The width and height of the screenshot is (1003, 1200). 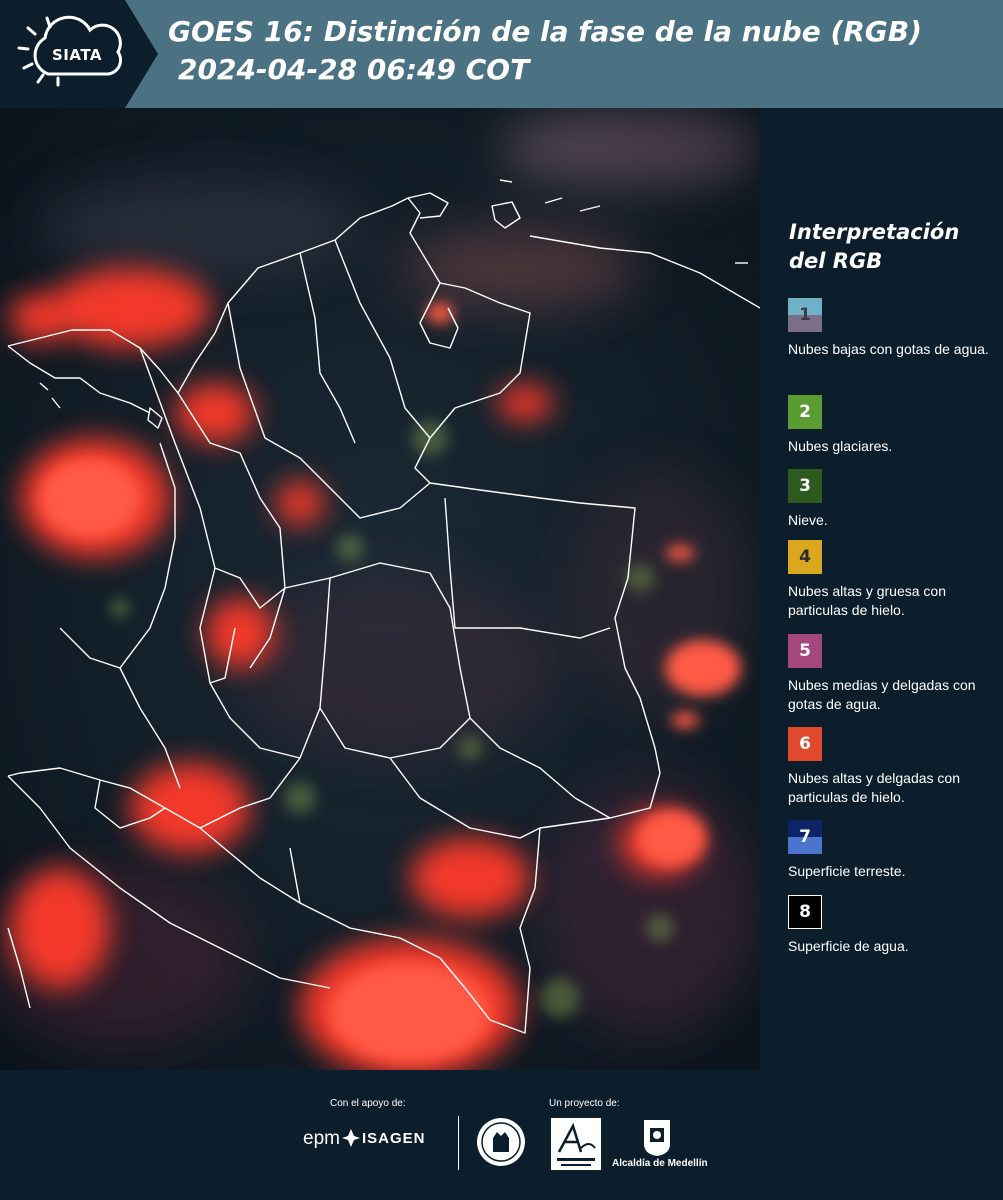 I want to click on legend-item-7: 7 Superficie terreste., so click(x=893, y=850).